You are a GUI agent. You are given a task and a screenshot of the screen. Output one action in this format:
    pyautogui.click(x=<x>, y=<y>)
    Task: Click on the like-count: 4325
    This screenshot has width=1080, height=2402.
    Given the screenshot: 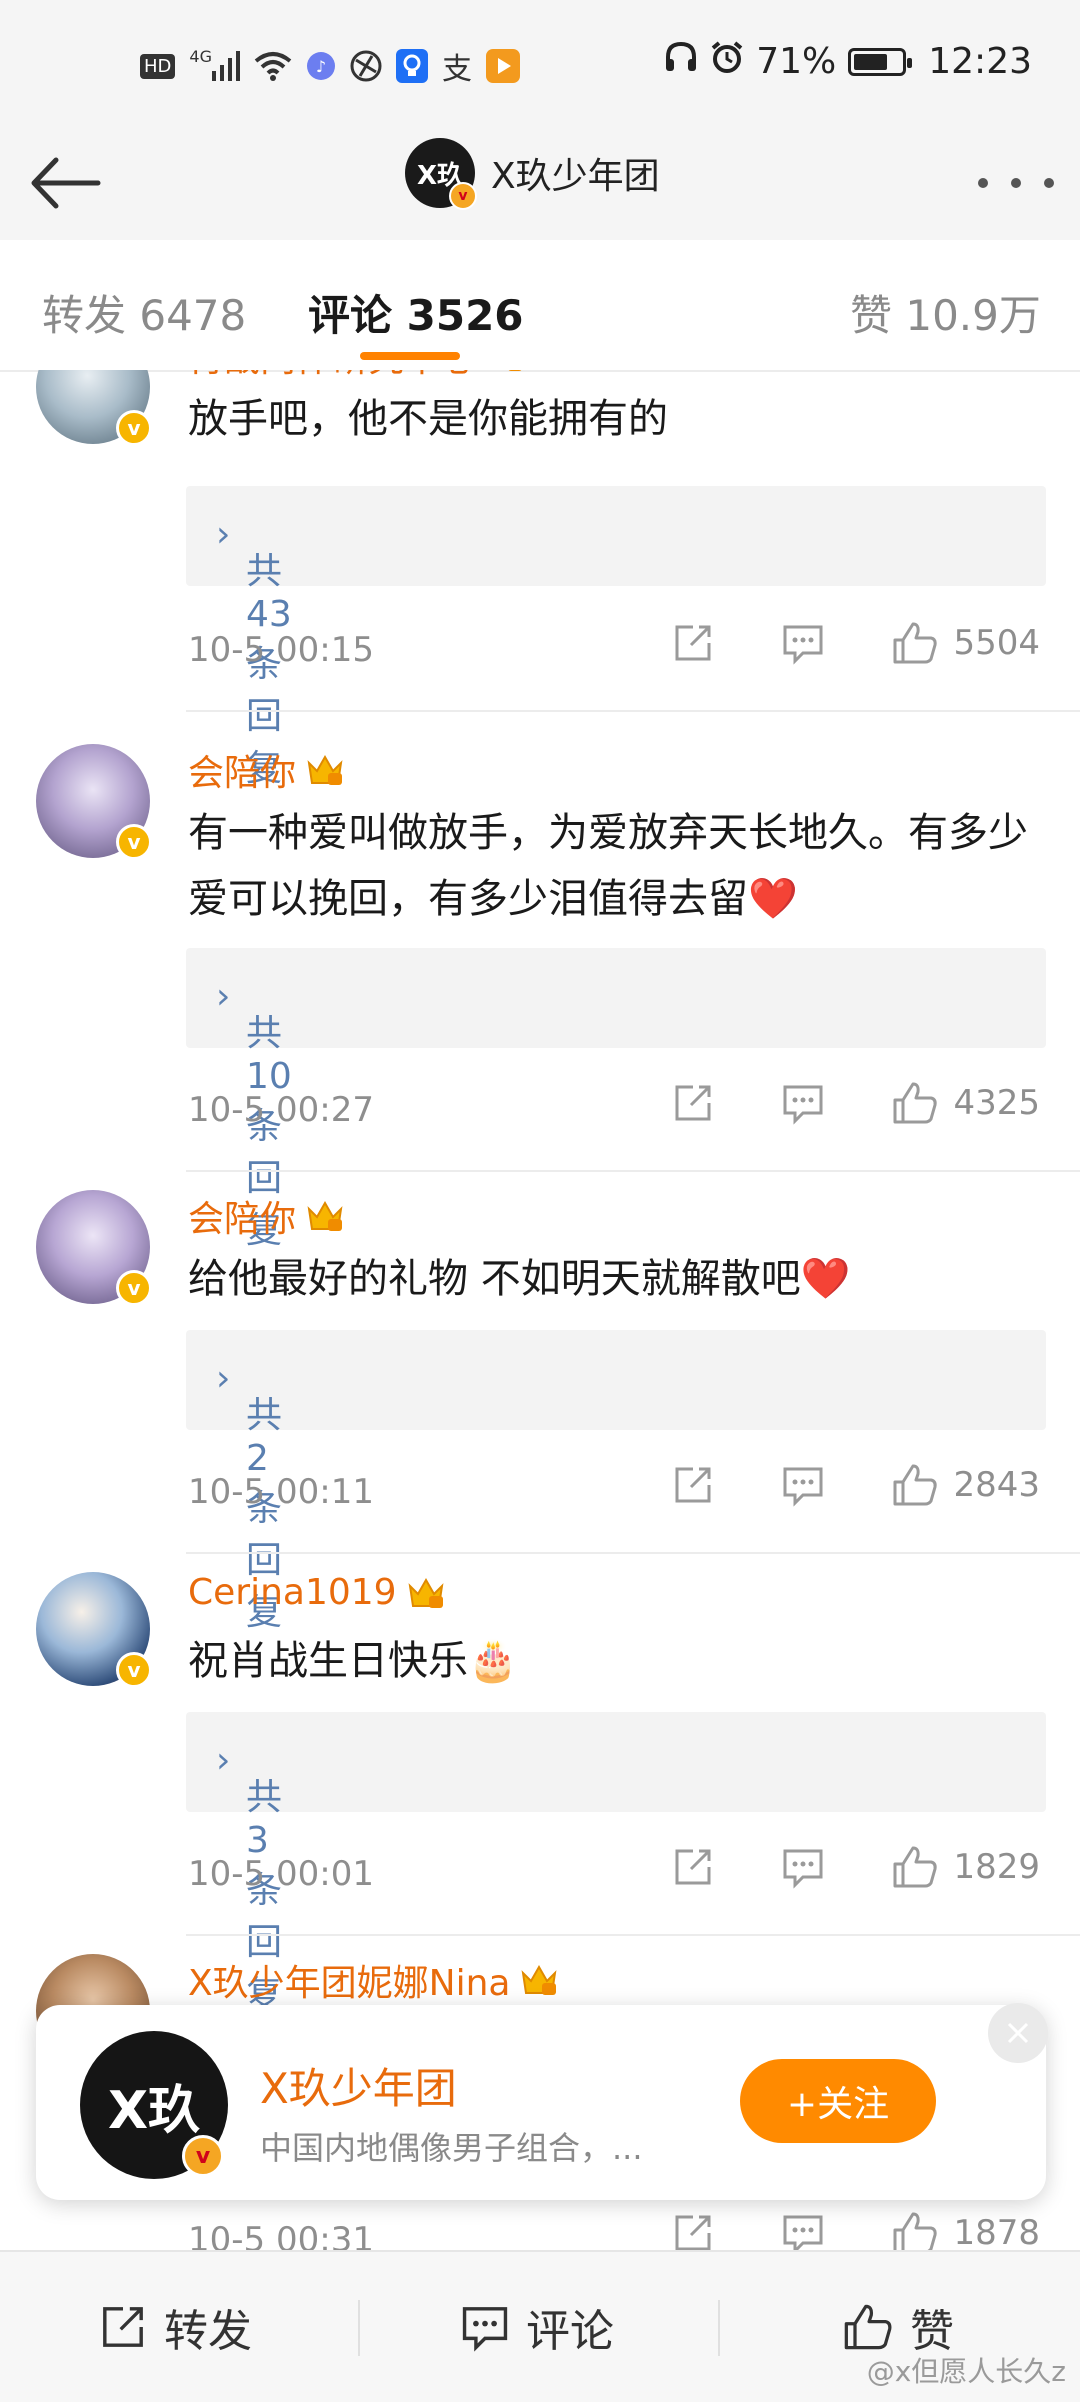 What is the action you would take?
    pyautogui.click(x=996, y=1103)
    